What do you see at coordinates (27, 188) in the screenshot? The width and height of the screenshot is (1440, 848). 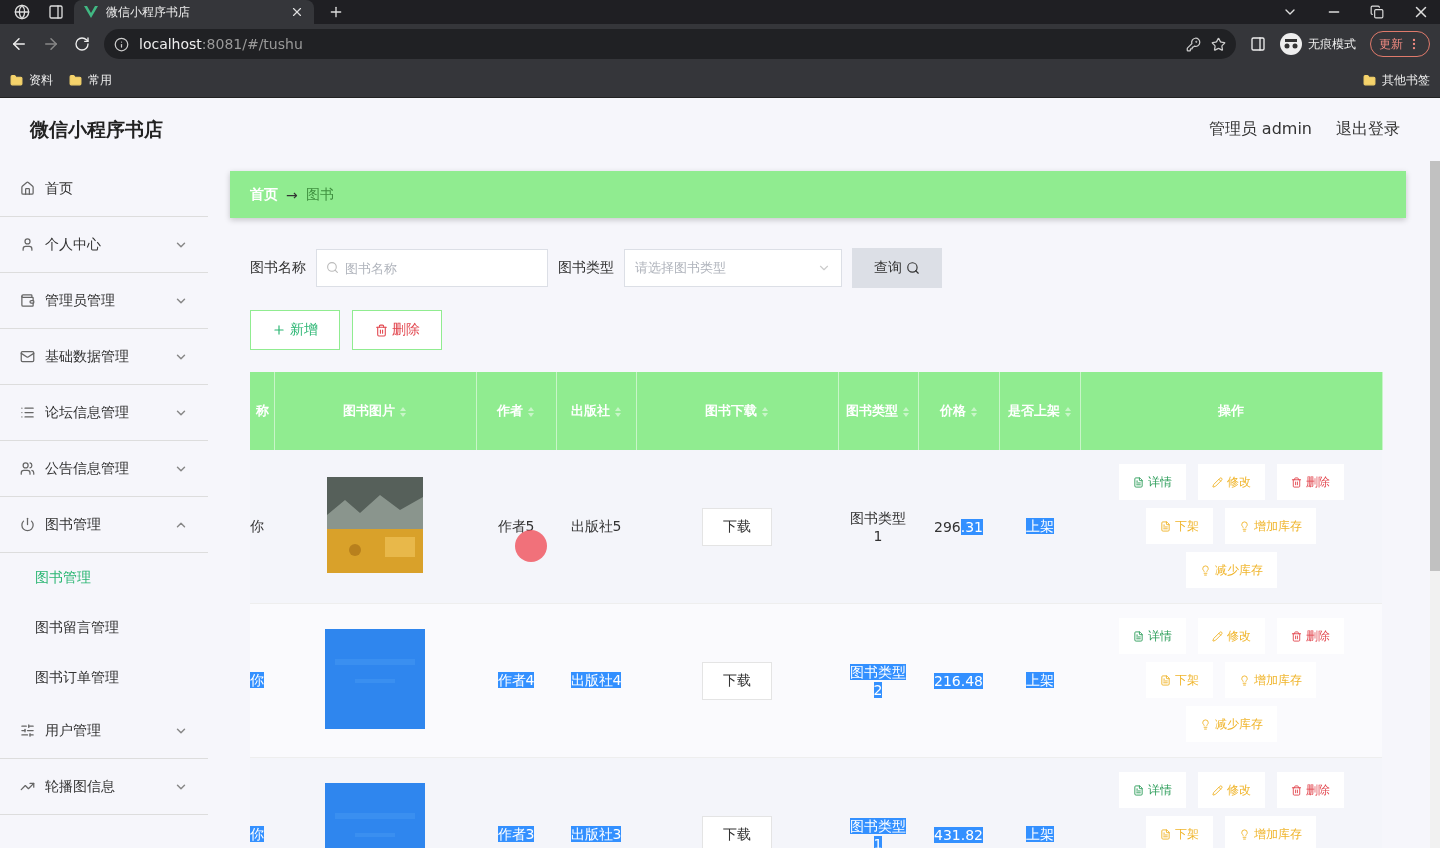 I see `home-icon` at bounding box center [27, 188].